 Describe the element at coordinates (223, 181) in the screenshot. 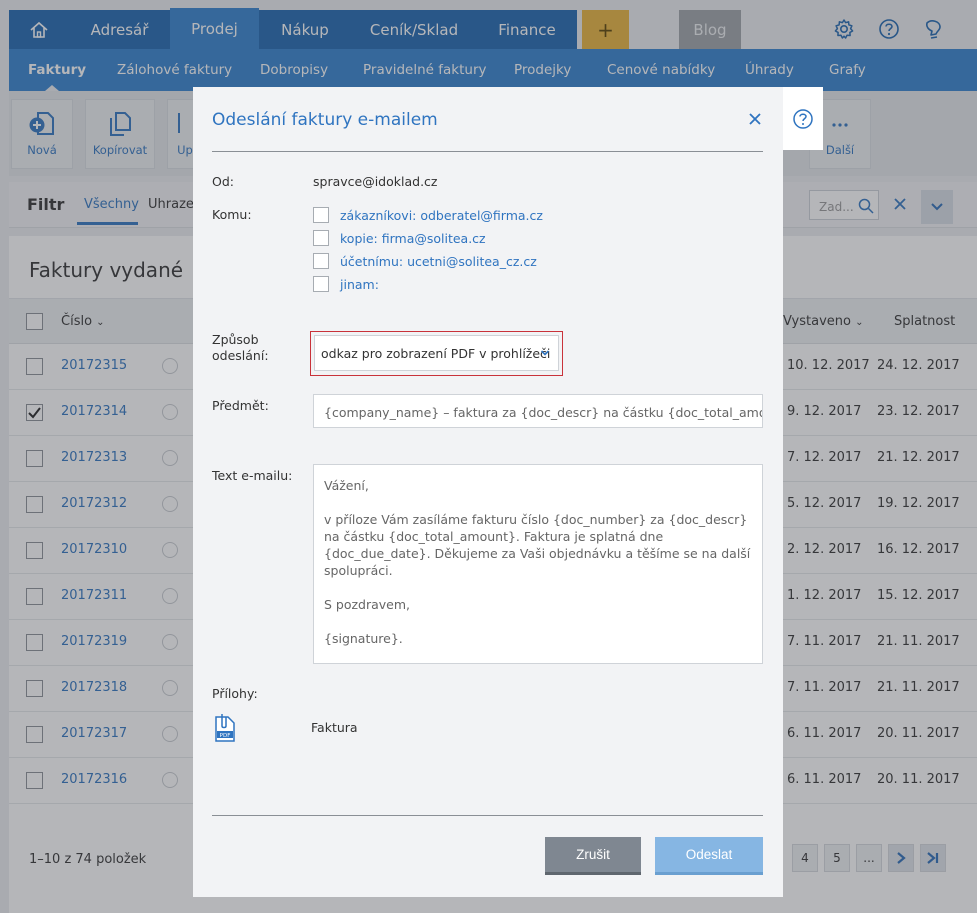

I see `from-label: Od:` at that location.